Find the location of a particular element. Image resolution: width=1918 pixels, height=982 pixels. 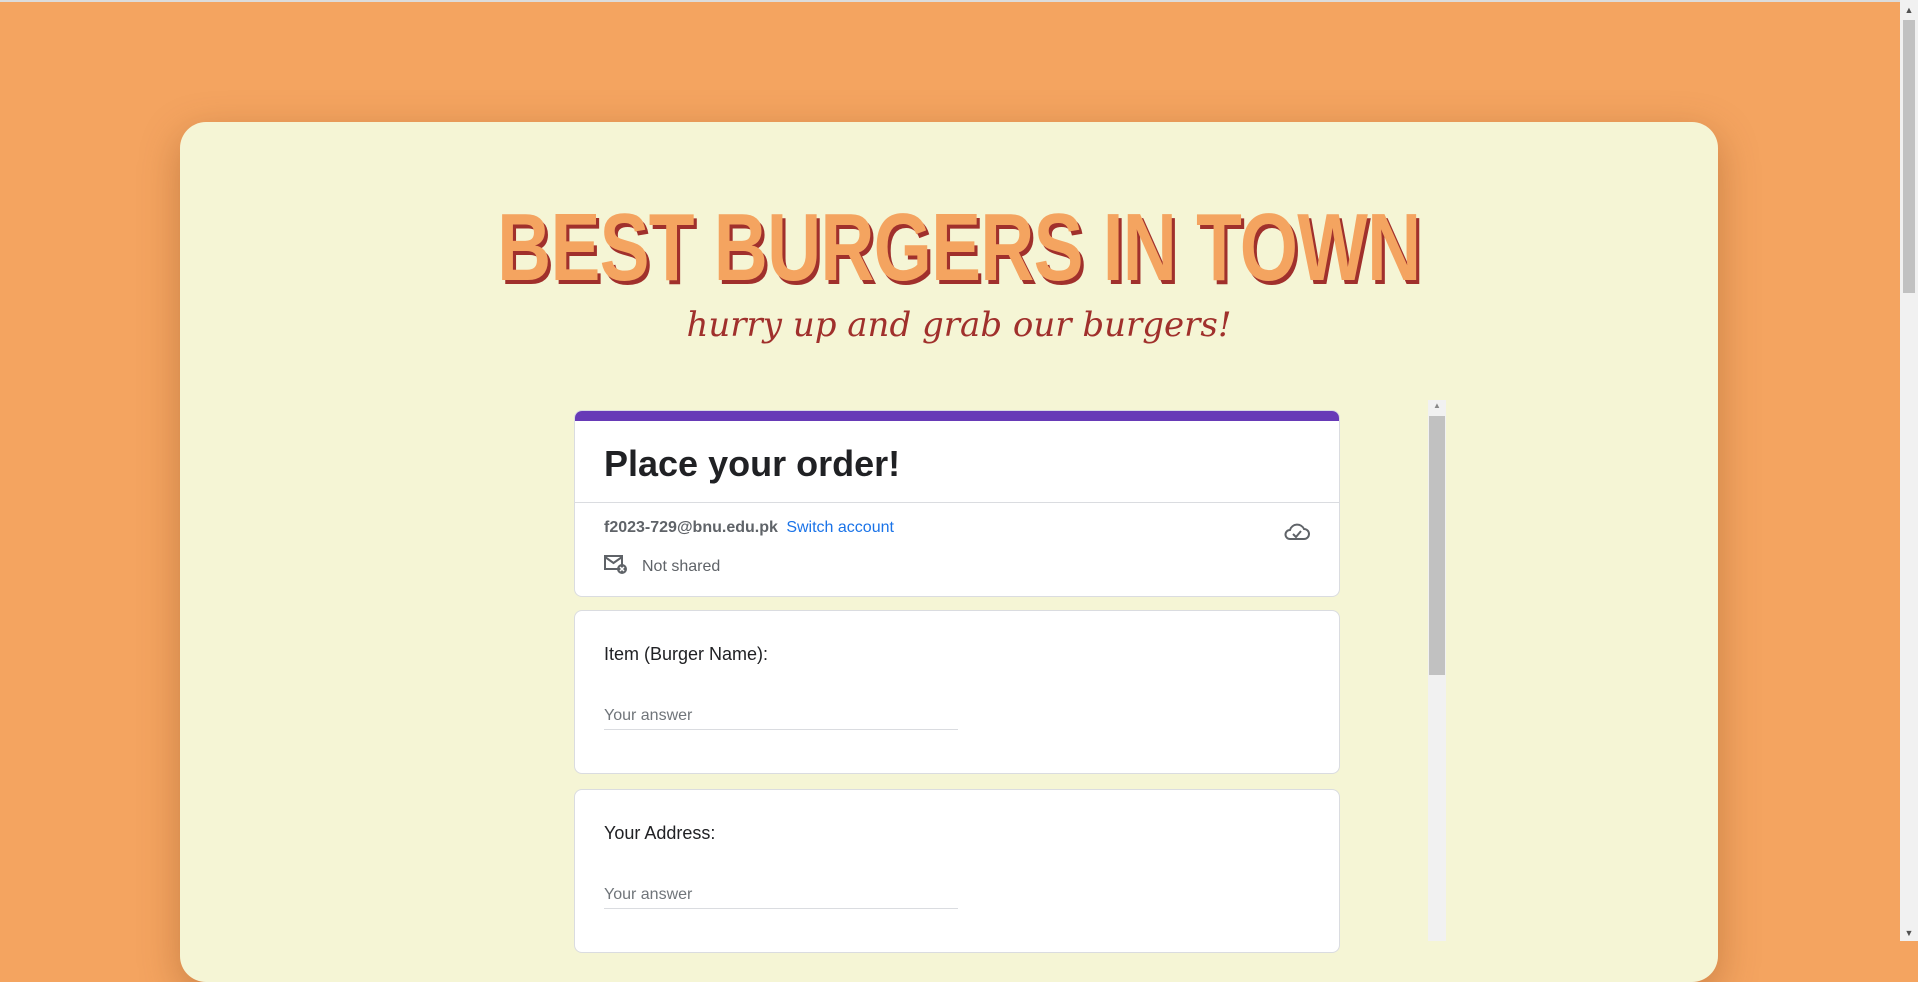

form-accent-bar is located at coordinates (957, 416).